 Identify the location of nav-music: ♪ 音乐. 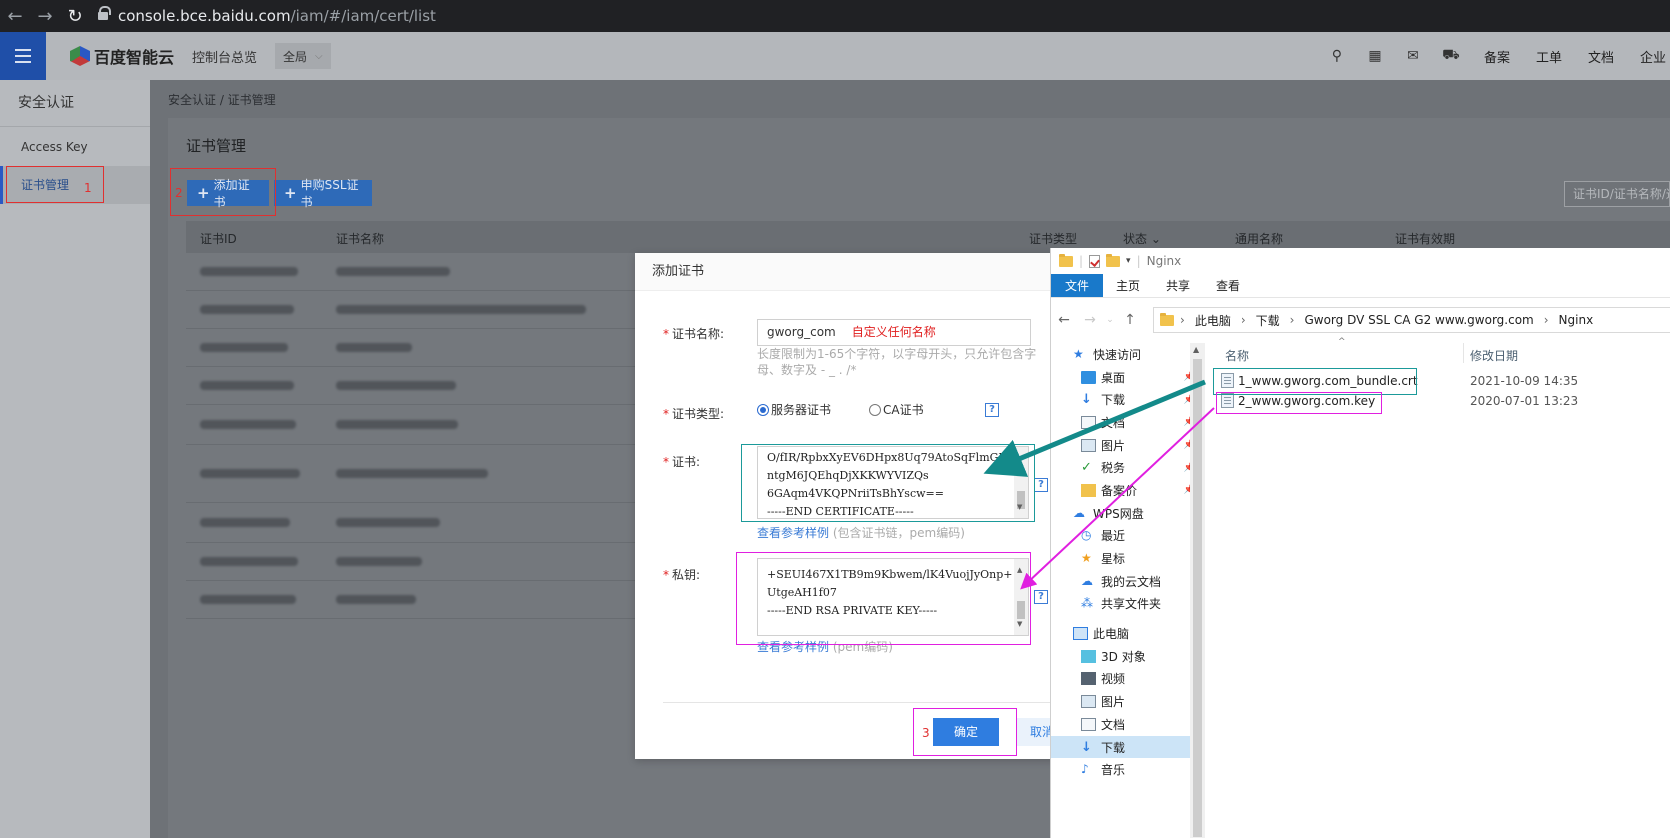
(1127, 769).